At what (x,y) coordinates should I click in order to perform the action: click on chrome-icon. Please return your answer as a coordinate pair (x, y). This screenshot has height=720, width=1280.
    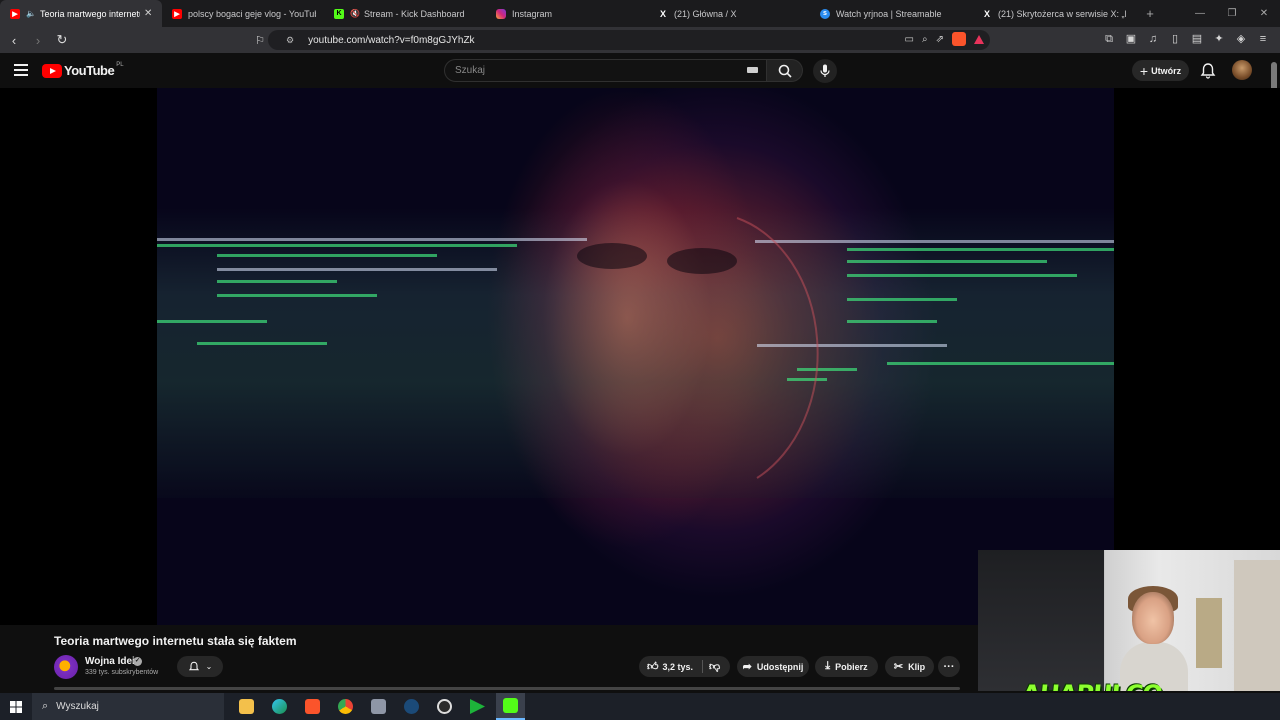
    Looking at the image, I should click on (345, 706).